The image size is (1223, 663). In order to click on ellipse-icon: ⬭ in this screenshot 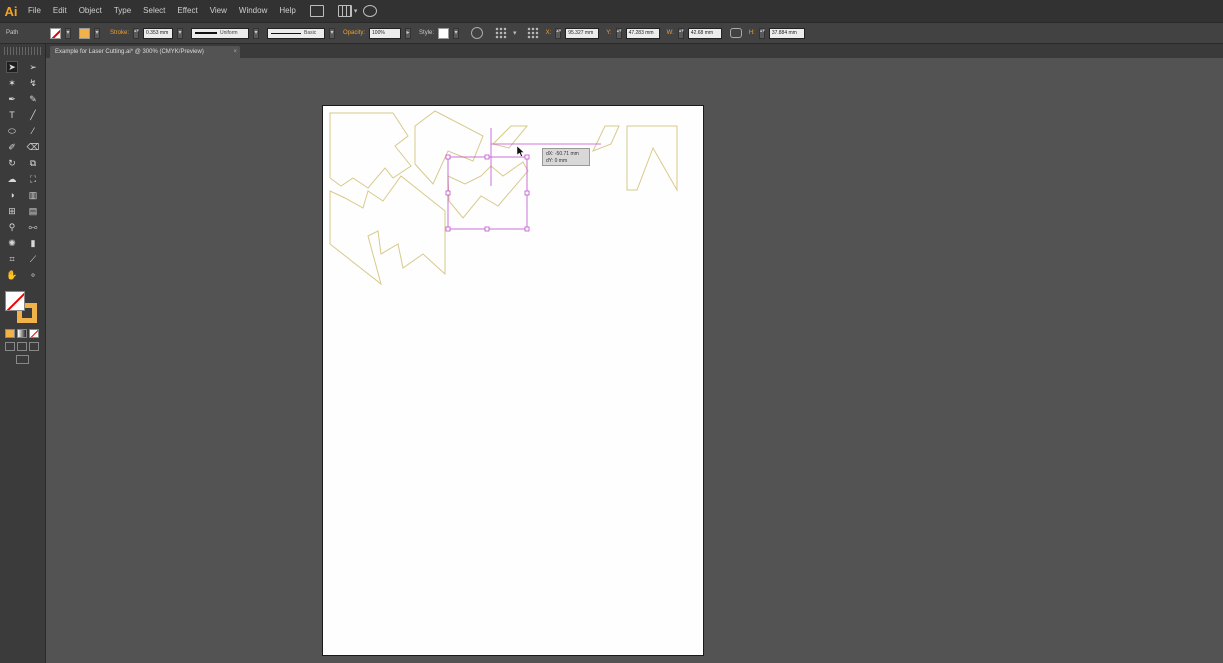, I will do `click(12, 131)`.